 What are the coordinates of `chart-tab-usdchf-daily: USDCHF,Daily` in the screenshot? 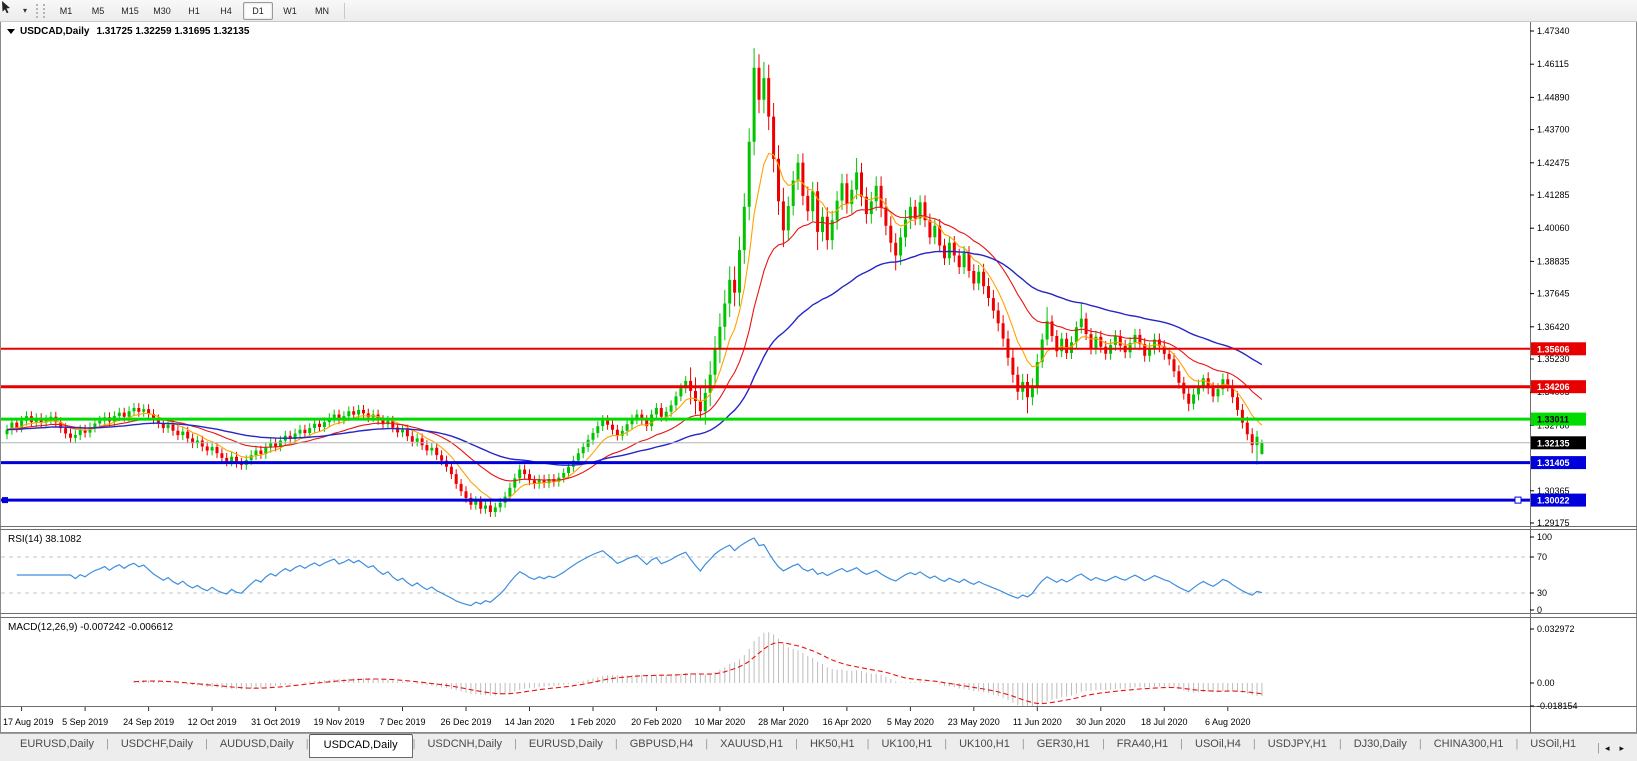 It's located at (157, 744).